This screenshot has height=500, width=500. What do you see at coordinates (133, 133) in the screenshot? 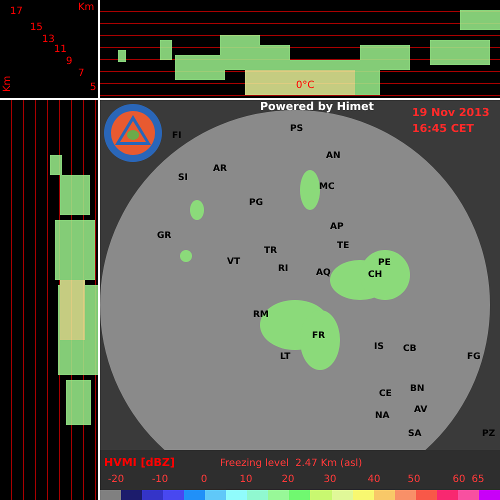
I see `emblem-logo` at bounding box center [133, 133].